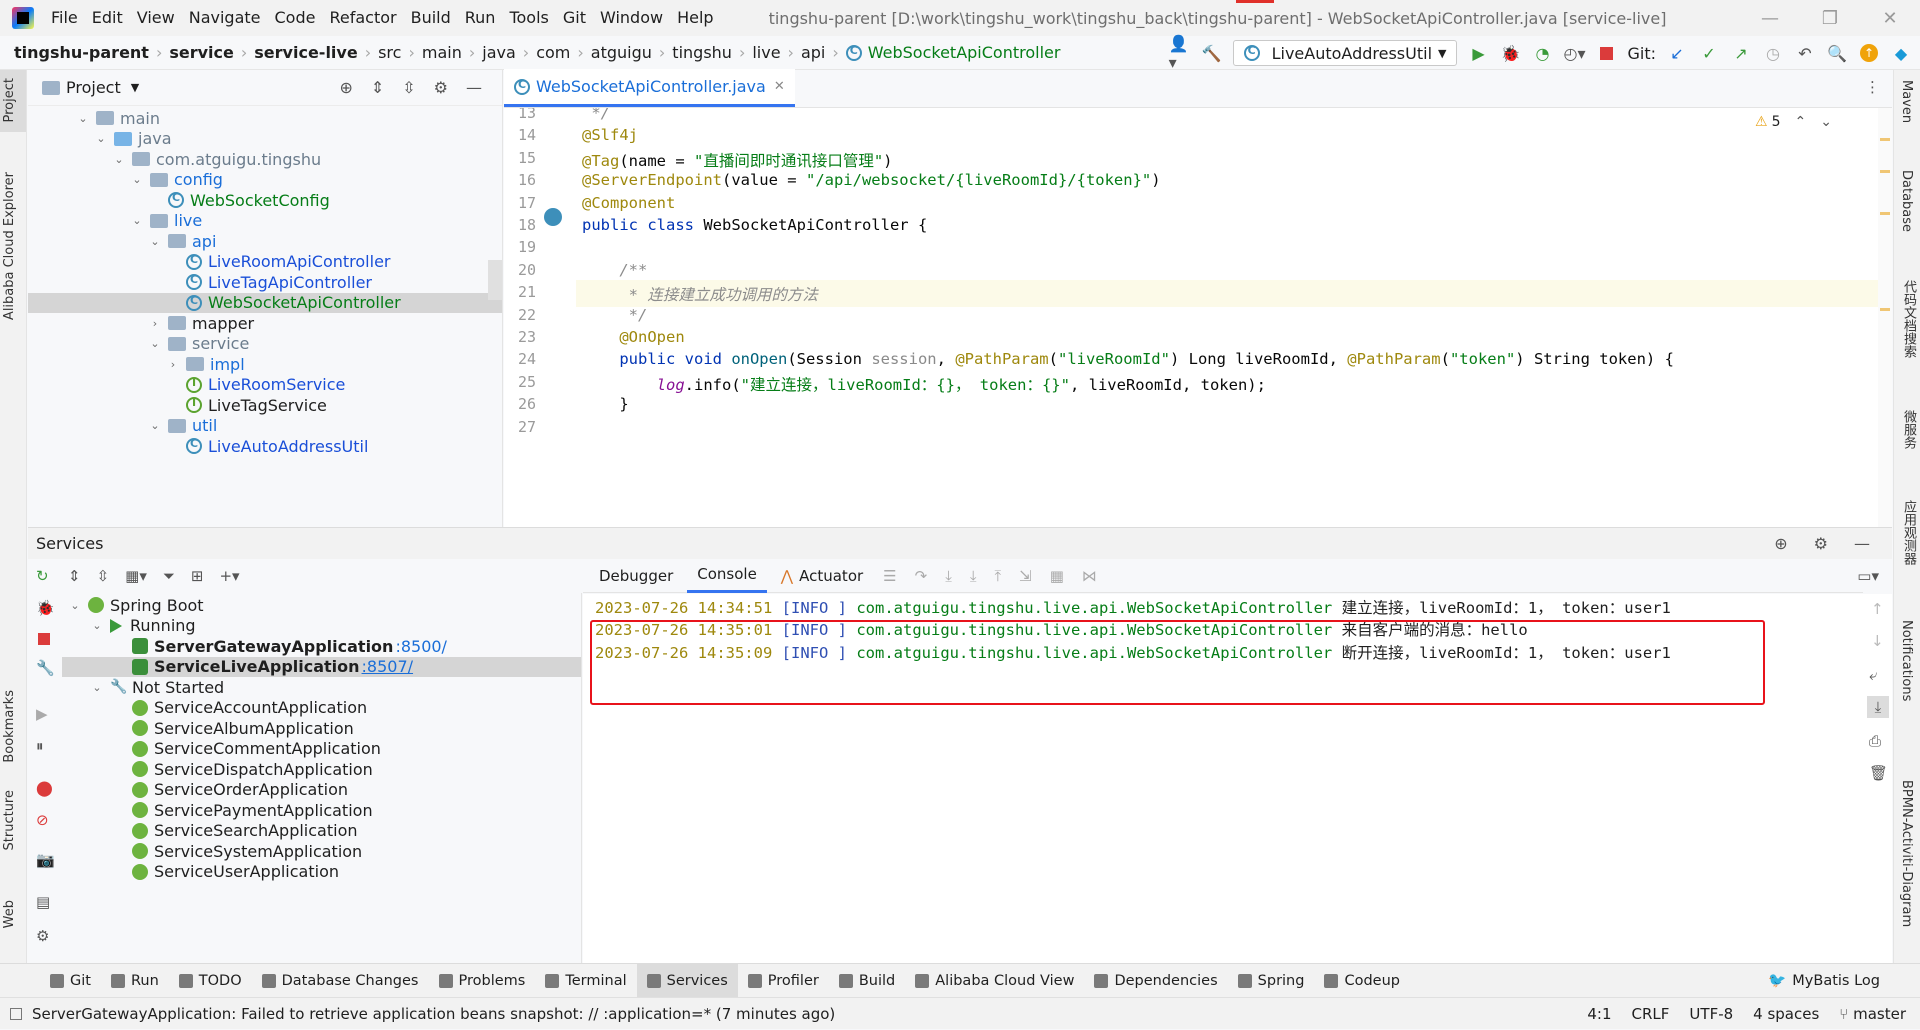 The height and width of the screenshot is (1030, 1920). What do you see at coordinates (695, 18) in the screenshot?
I see `menu-help: Help` at bounding box center [695, 18].